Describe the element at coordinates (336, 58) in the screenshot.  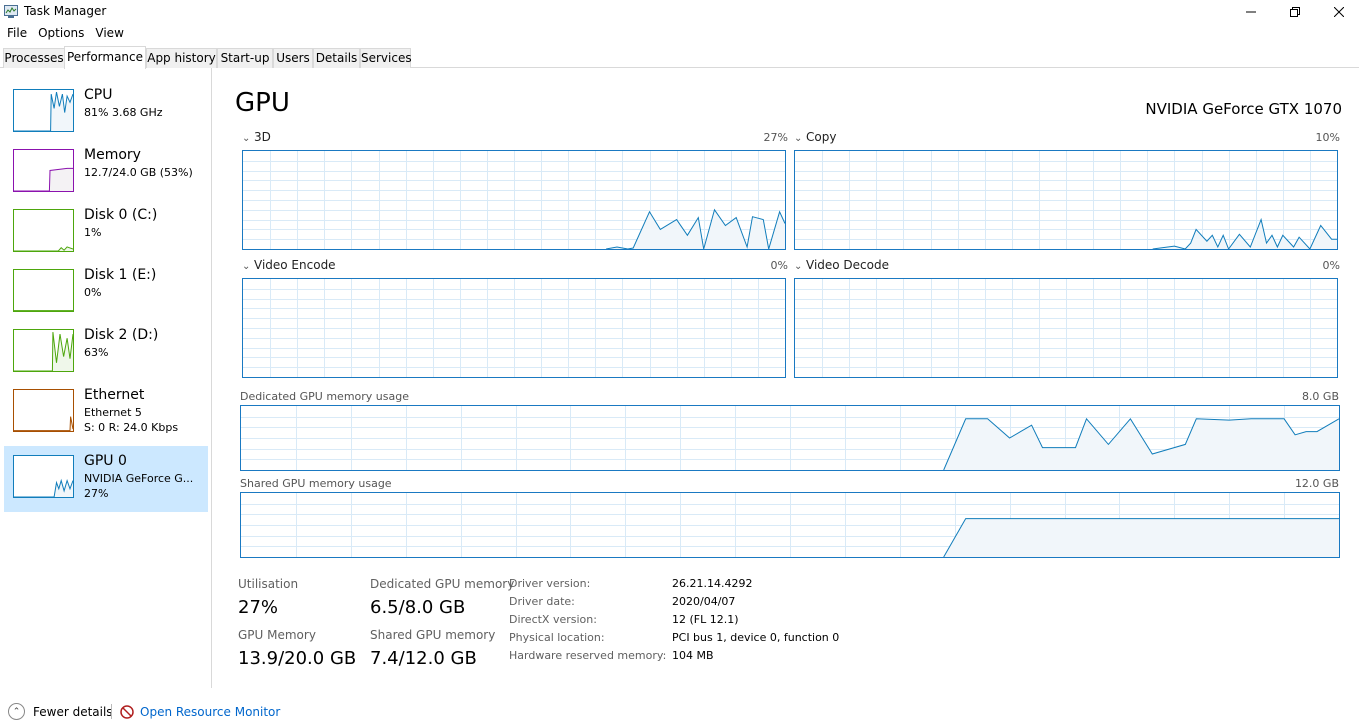
I see `tab-details: Details` at that location.